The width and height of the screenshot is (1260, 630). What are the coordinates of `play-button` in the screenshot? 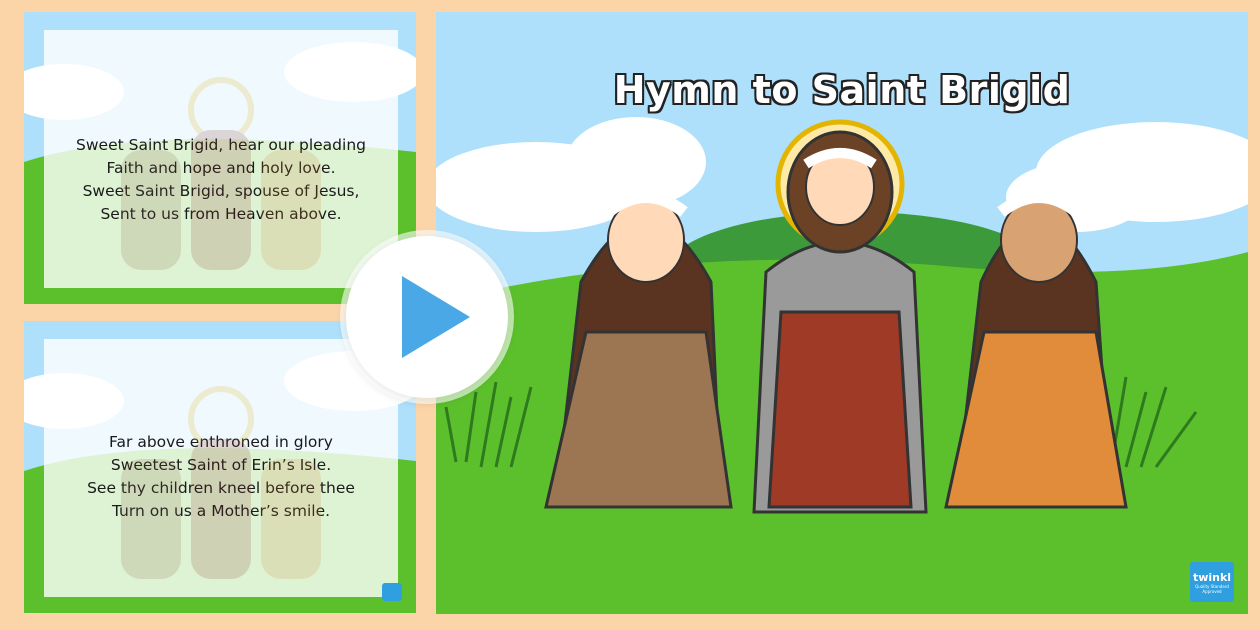 It's located at (427, 317).